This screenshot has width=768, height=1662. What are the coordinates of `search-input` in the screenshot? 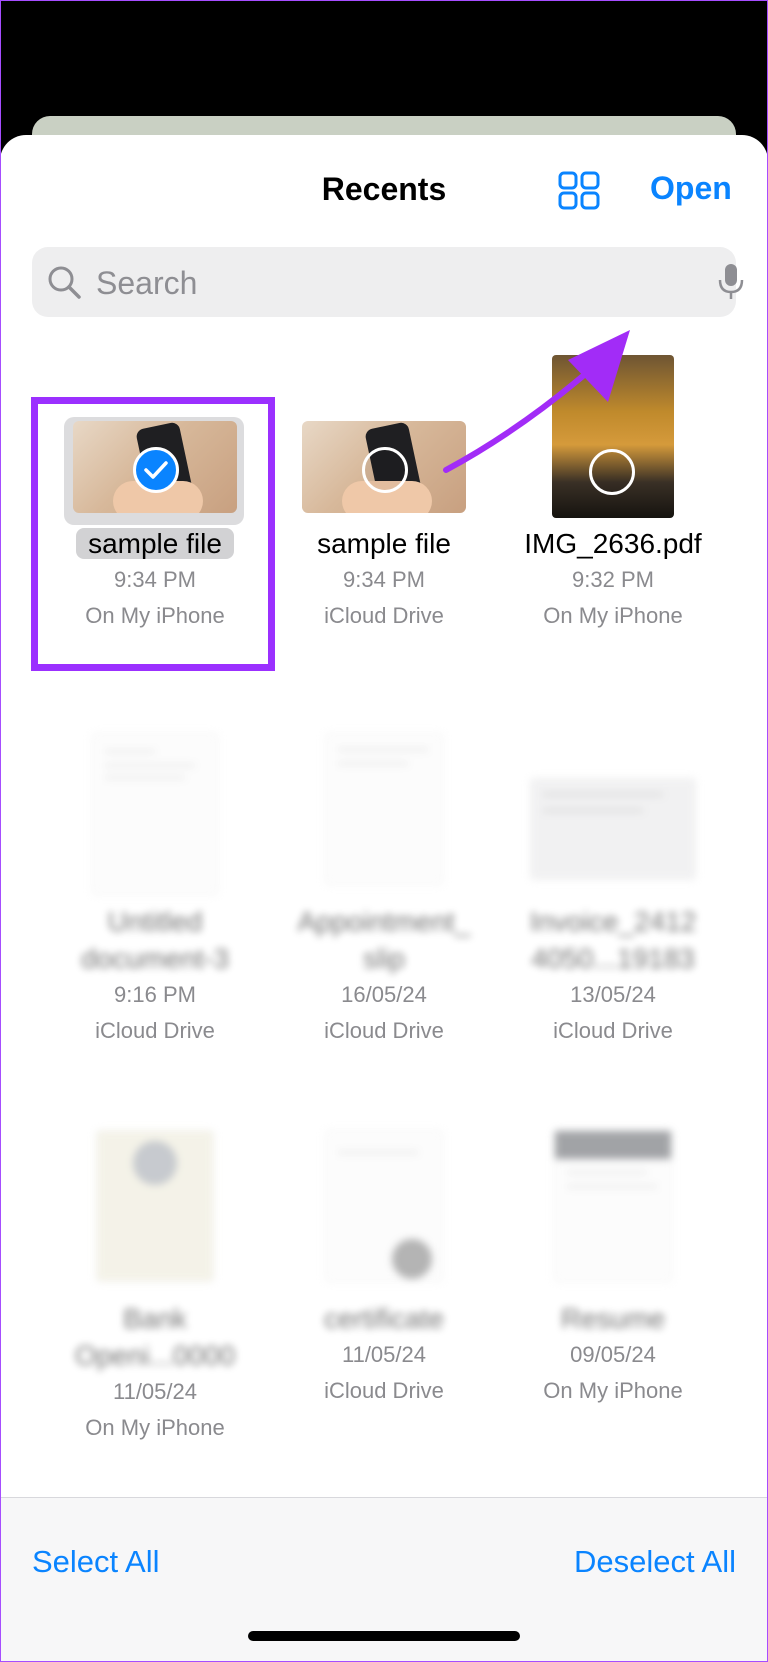 It's located at (376, 283).